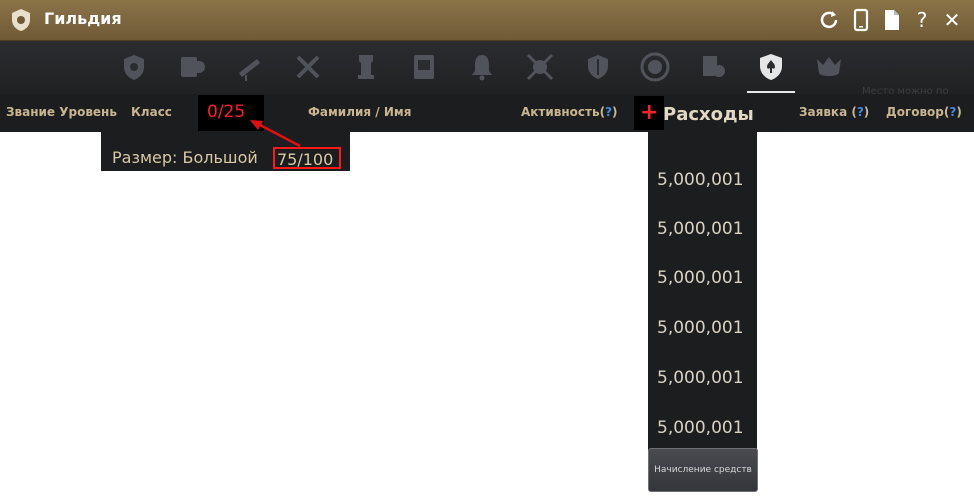 This screenshot has width=974, height=497. What do you see at coordinates (649, 113) in the screenshot?
I see `add-expense-button: +` at bounding box center [649, 113].